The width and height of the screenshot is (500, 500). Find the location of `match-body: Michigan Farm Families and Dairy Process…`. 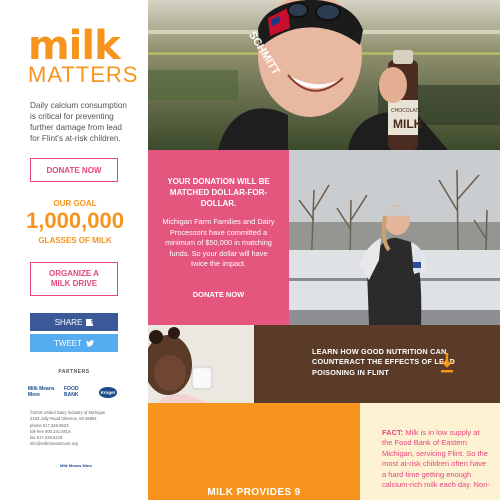

match-body: Michigan Farm Families and Dairy Process… is located at coordinates (218, 243).